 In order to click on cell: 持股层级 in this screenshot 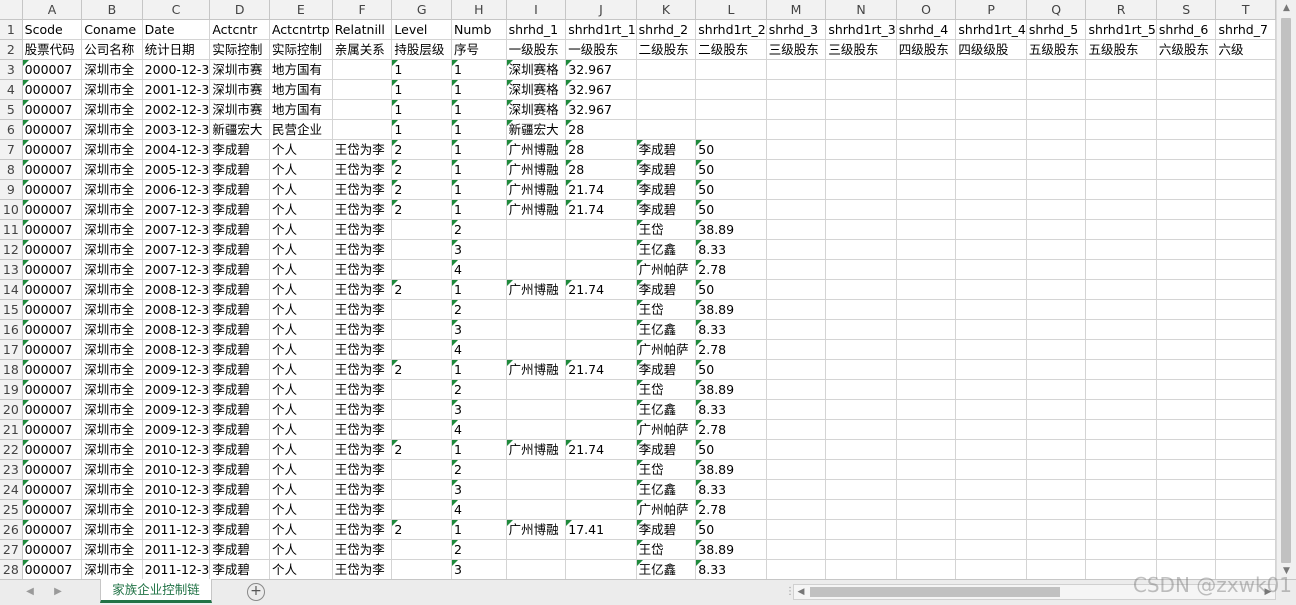, I will do `click(422, 49)`.